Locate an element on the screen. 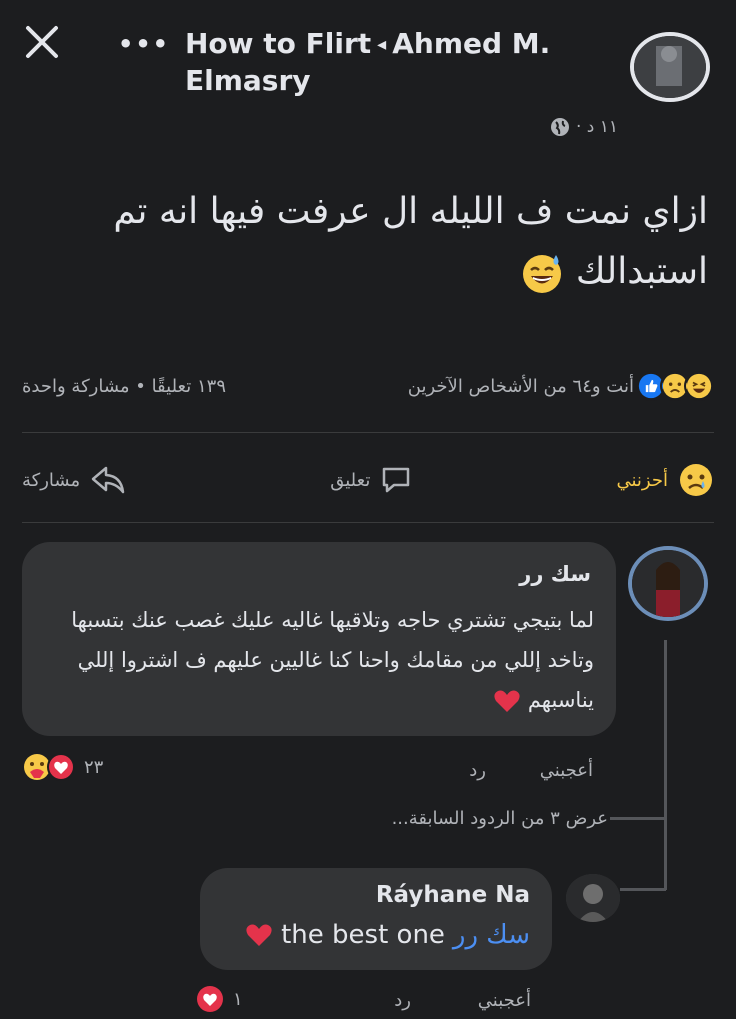  arrow-icon: ◂ is located at coordinates (382, 44).